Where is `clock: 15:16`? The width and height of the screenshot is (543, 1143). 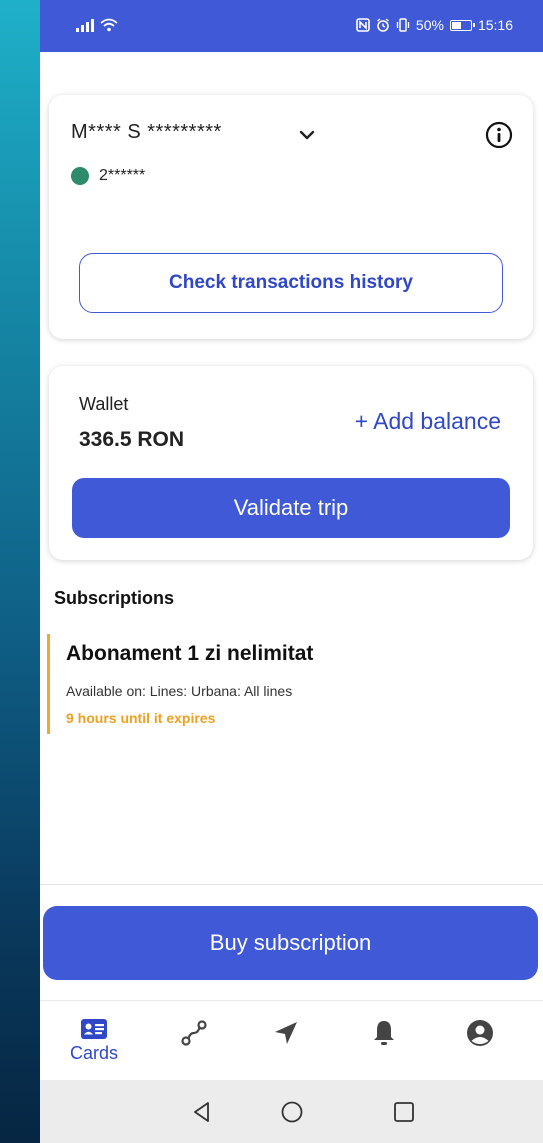
clock: 15:16 is located at coordinates (495, 25).